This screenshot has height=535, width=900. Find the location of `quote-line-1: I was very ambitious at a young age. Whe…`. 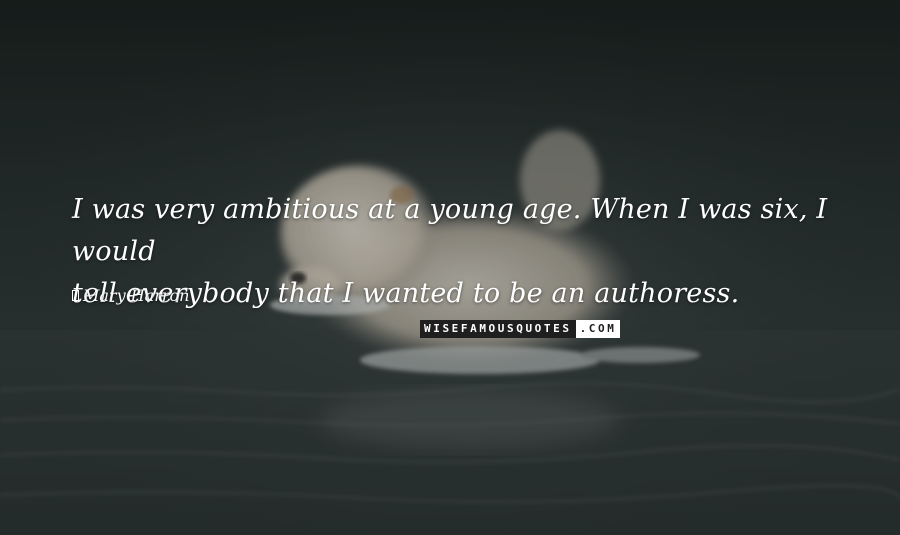

quote-line-1: I was very ambitious at a young age. Whe… is located at coordinates (450, 230).